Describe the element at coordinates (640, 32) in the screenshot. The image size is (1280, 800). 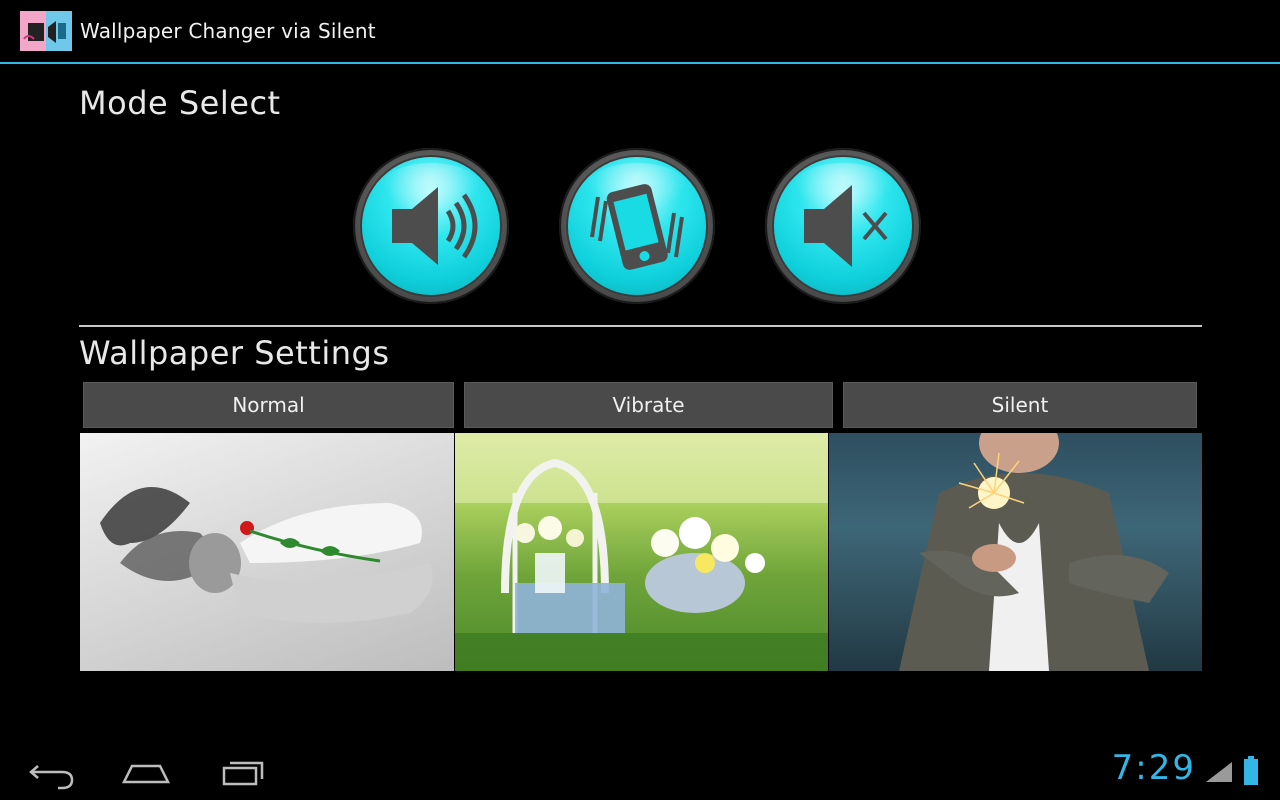
I see `action-bar: Wallpaper Changer via Silent` at that location.